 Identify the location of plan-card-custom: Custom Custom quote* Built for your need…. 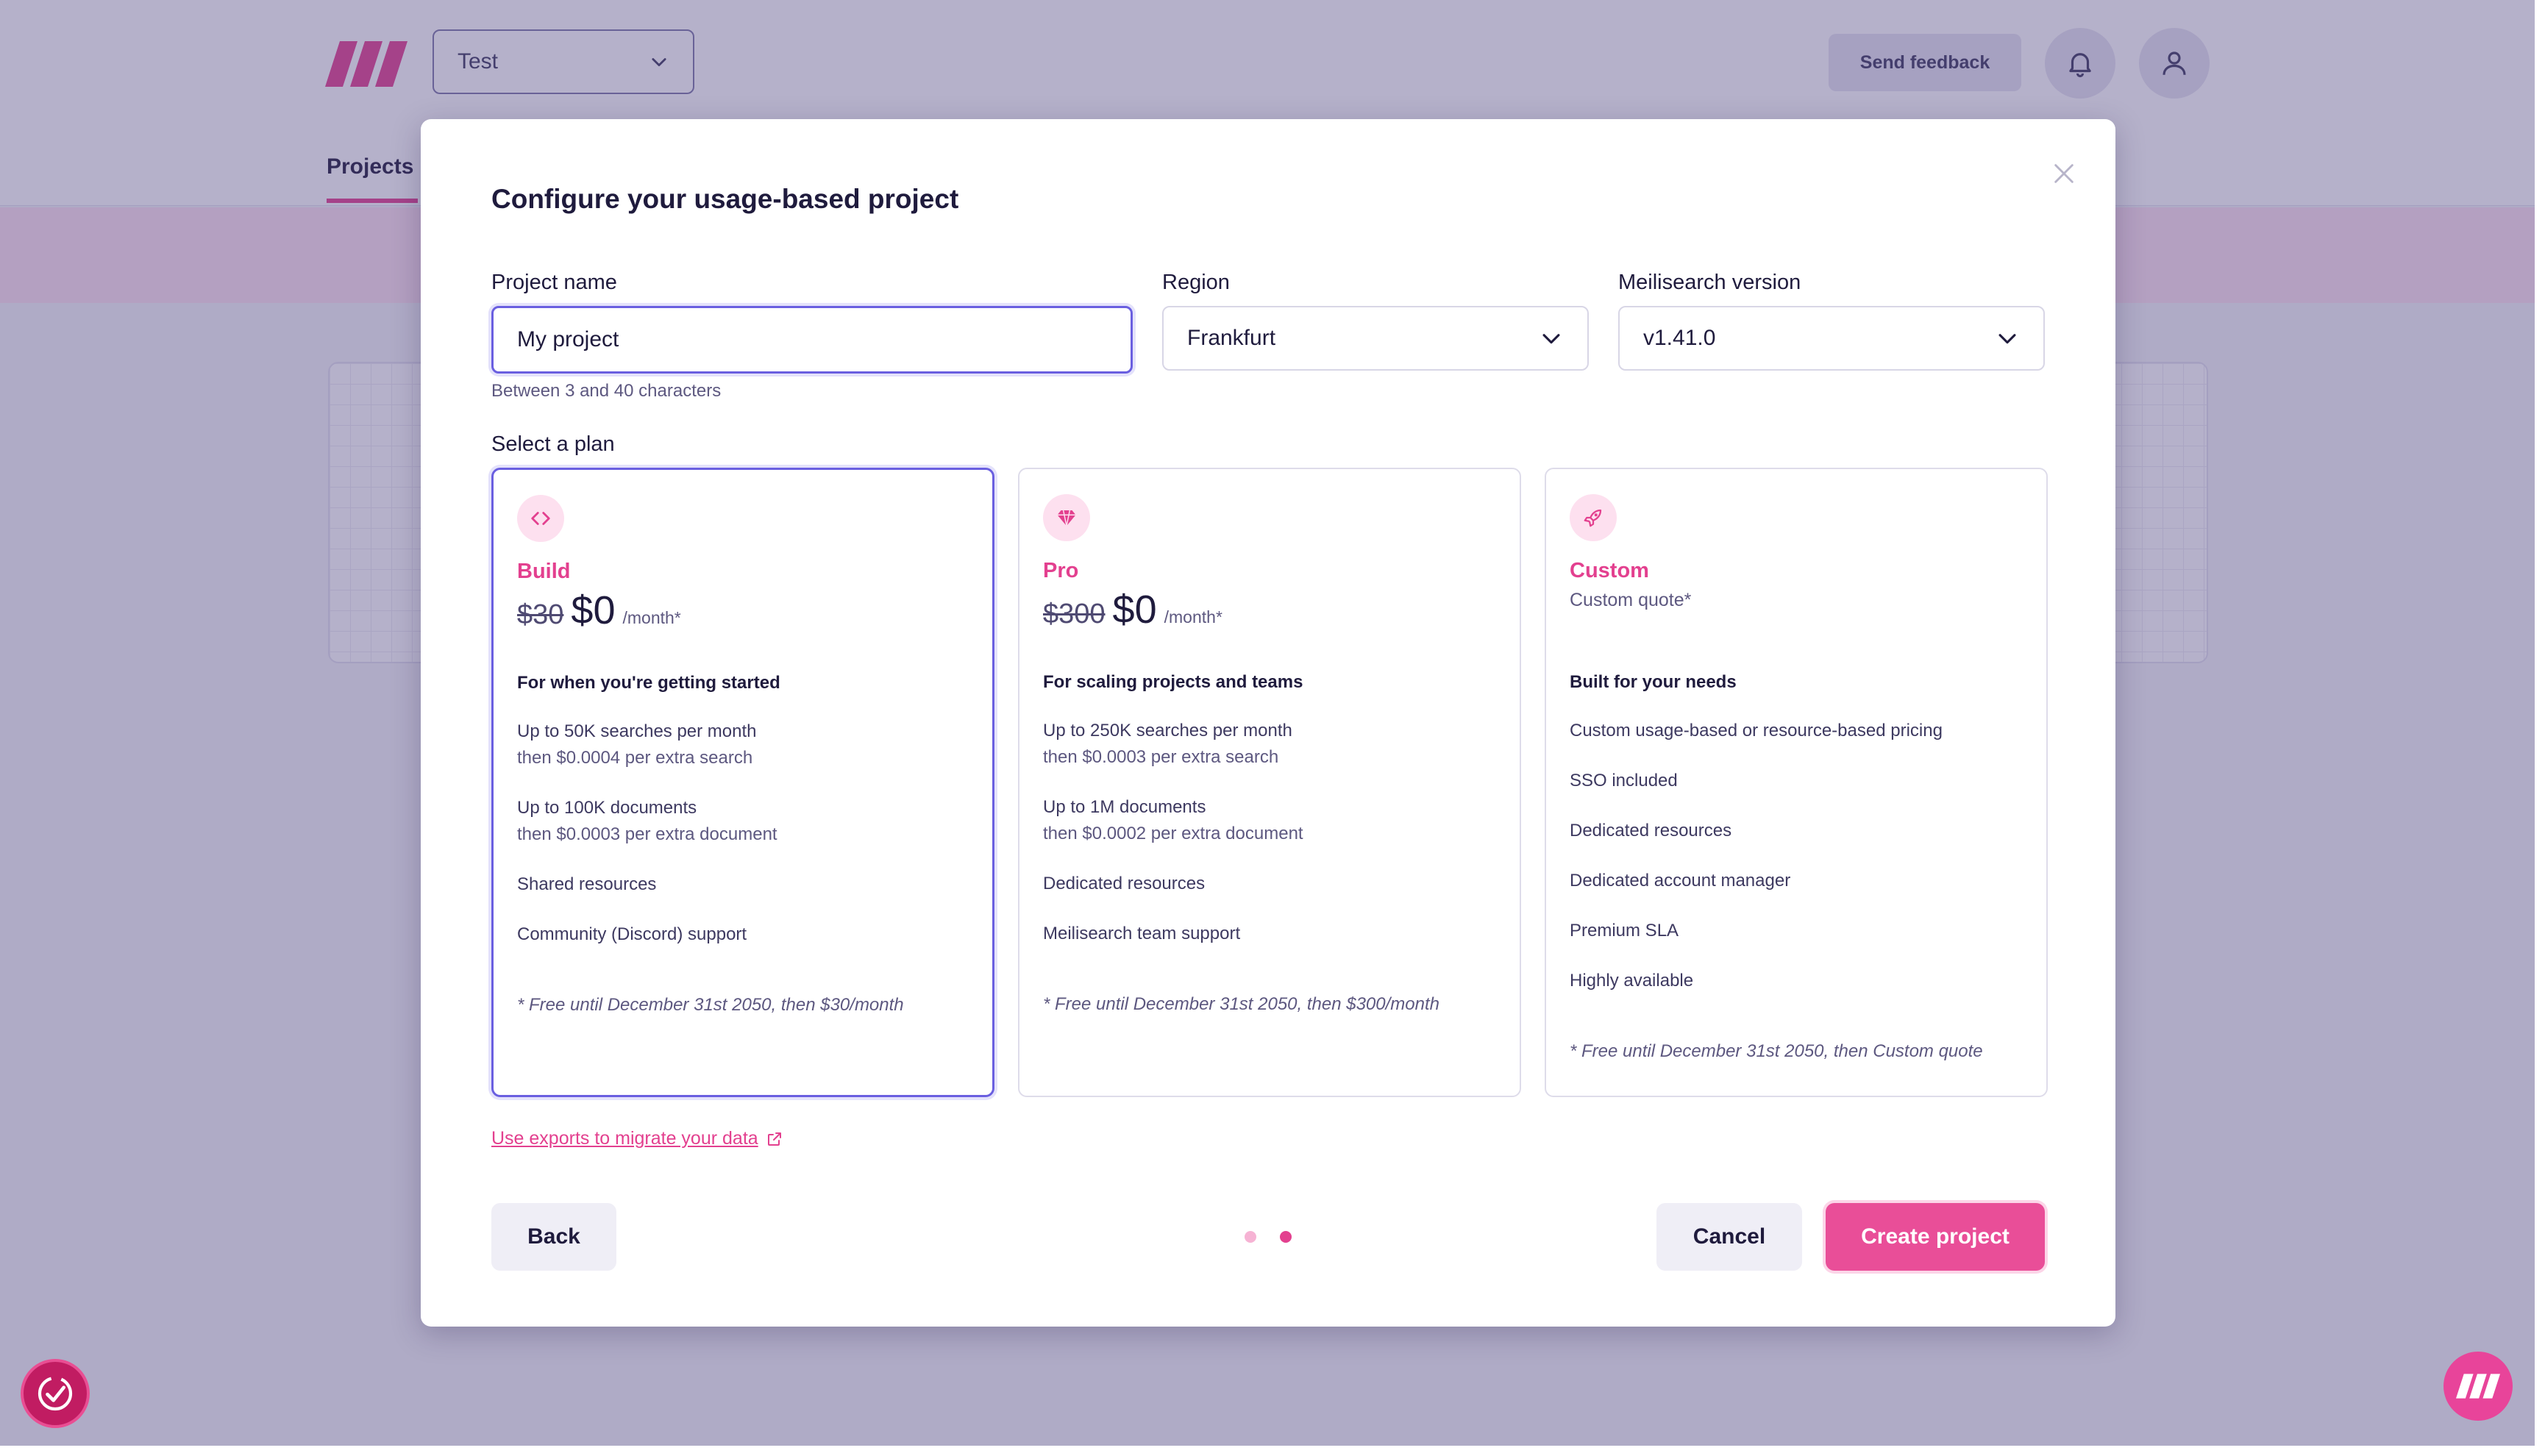
(1797, 782).